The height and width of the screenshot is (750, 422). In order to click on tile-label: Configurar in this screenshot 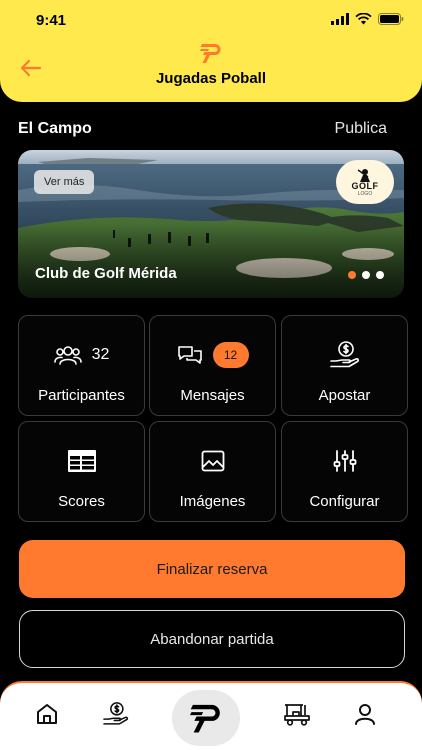, I will do `click(344, 501)`.